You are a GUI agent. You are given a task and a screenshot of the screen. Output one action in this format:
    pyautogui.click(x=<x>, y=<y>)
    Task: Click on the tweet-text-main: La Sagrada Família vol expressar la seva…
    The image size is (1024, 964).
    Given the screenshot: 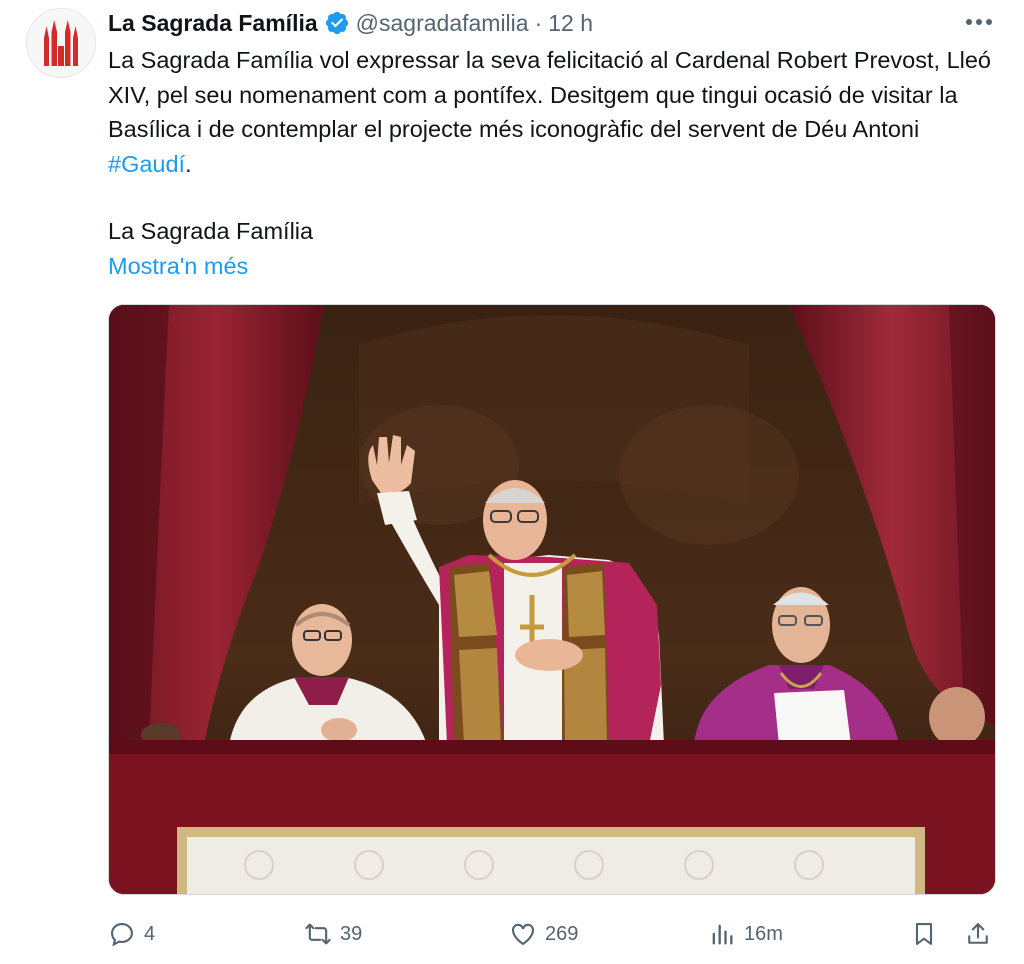 What is the action you would take?
    pyautogui.click(x=549, y=94)
    